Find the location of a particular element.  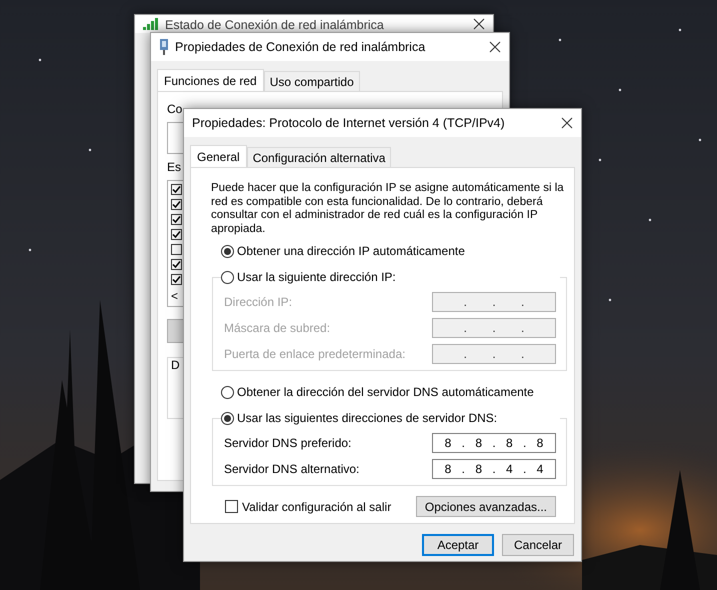

scroll-arrow: < is located at coordinates (174, 296).